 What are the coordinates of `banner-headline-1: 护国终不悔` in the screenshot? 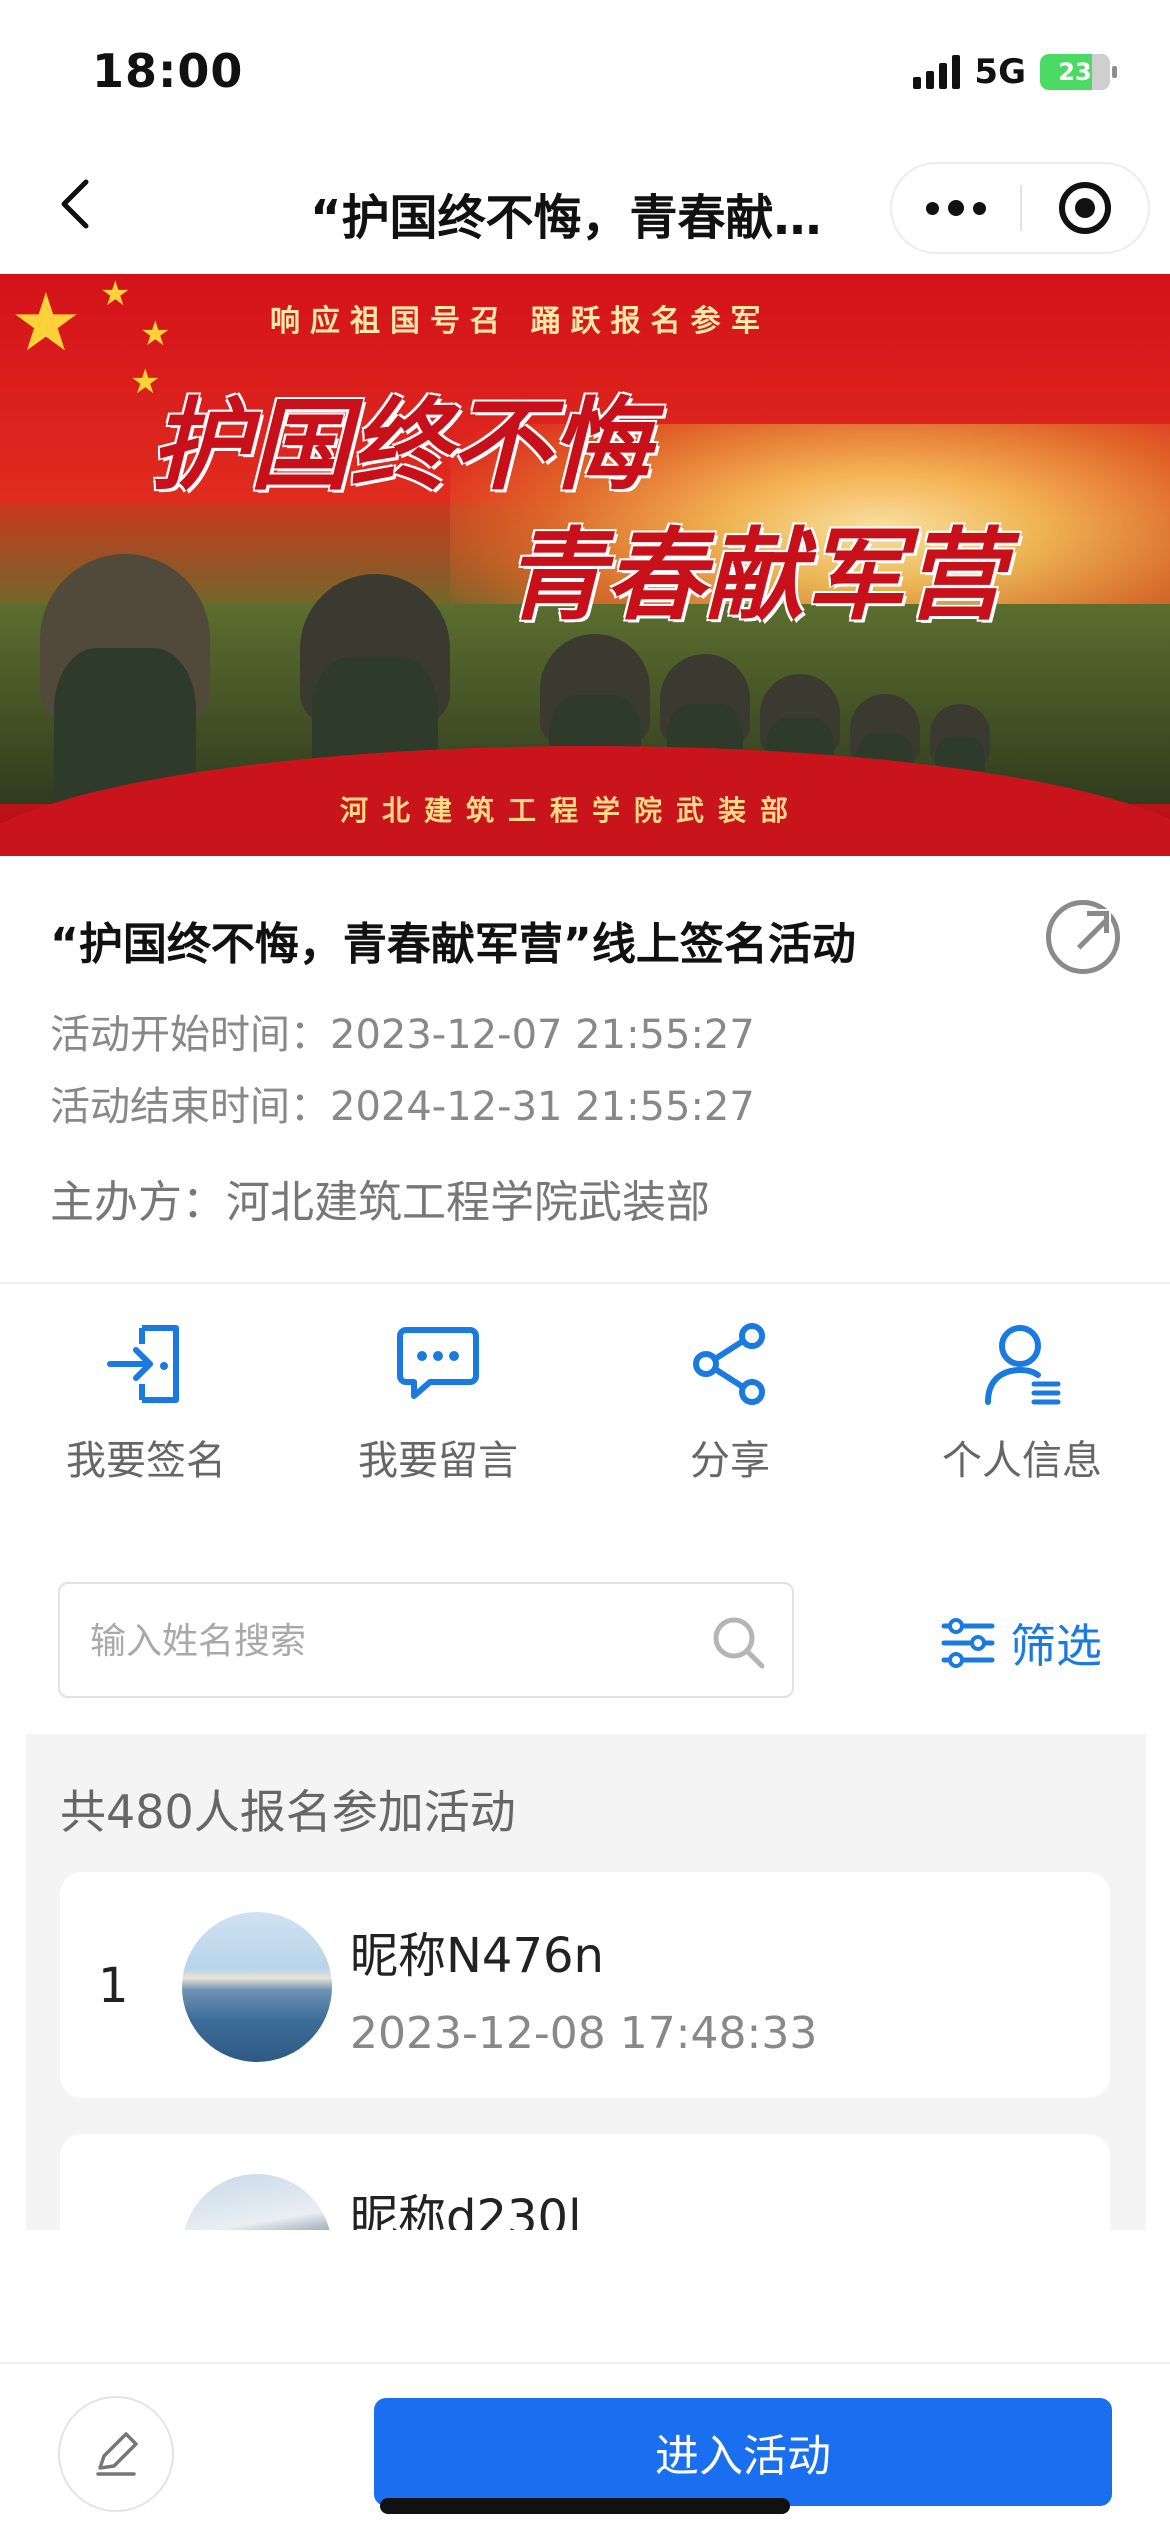 It's located at (400, 445).